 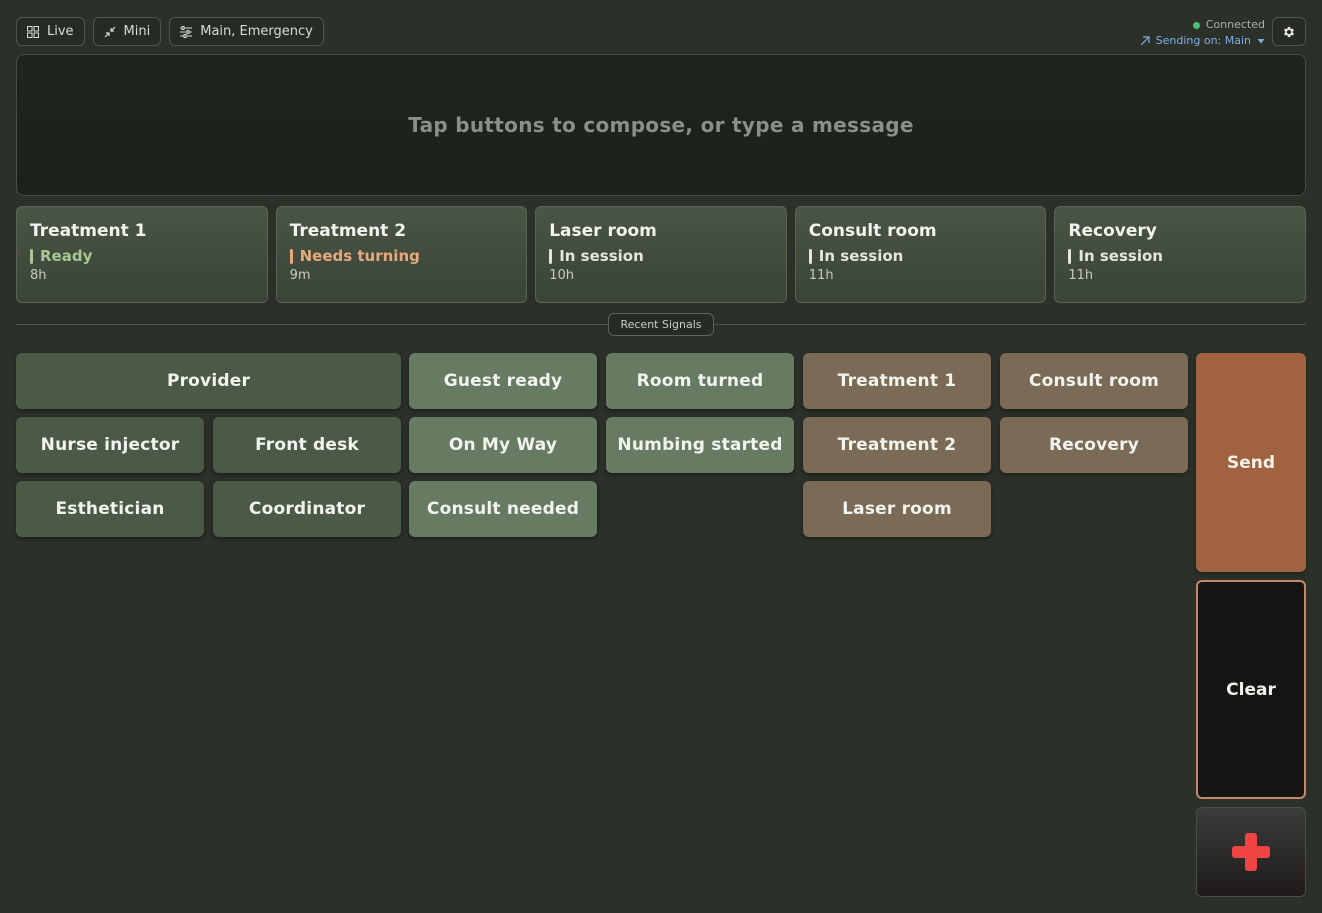 What do you see at coordinates (256, 31) in the screenshot?
I see `channels-label: Main, Emergency` at bounding box center [256, 31].